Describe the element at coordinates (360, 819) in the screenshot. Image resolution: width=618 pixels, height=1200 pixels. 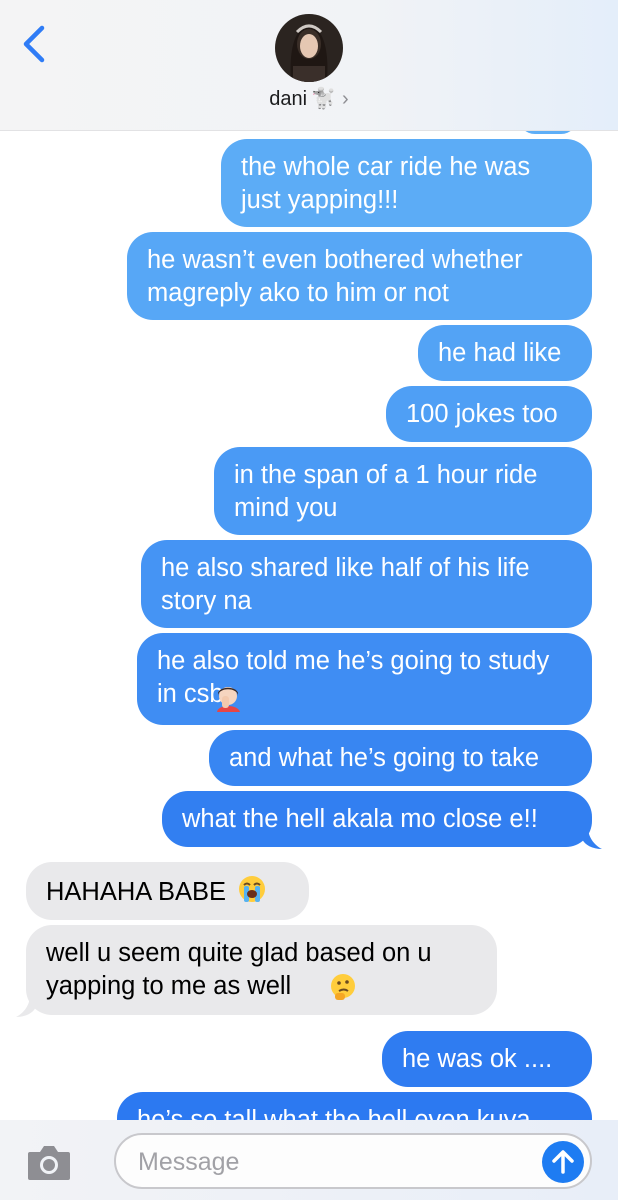
I see `message-text: what the hell akala mo close e!!` at that location.